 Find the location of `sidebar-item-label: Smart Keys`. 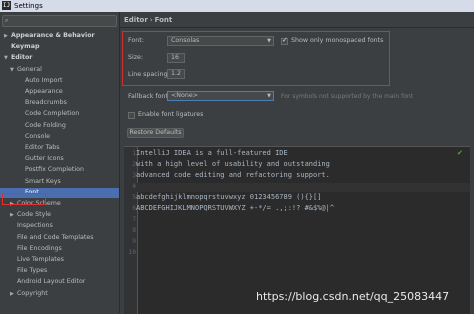

sidebar-item-label: Smart Keys is located at coordinates (43, 181).